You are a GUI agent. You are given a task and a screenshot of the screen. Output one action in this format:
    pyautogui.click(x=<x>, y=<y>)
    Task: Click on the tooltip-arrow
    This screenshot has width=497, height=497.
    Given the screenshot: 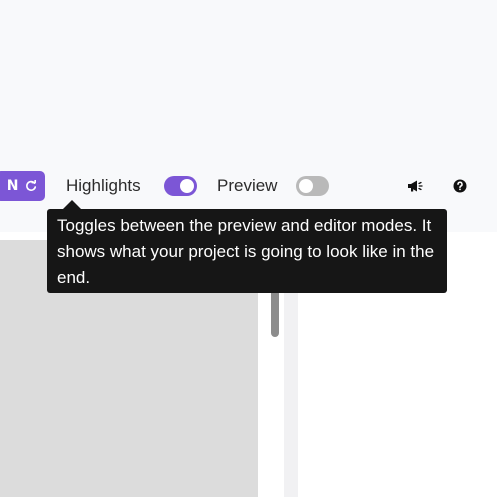 What is the action you would take?
    pyautogui.click(x=72, y=204)
    